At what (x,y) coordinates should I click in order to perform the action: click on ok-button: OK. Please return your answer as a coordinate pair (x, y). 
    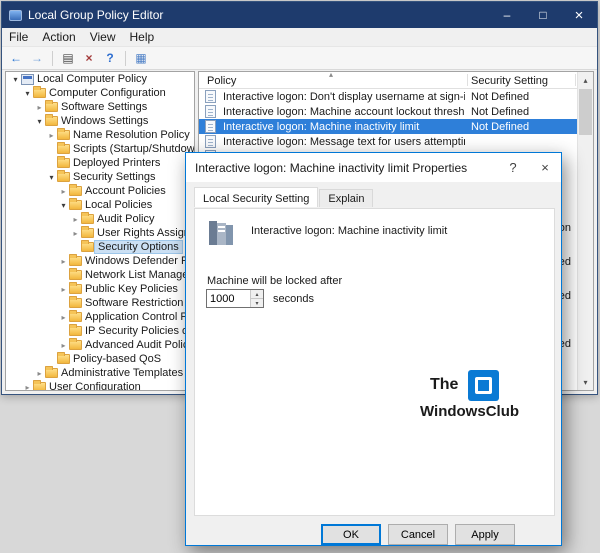
    Looking at the image, I should click on (351, 534).